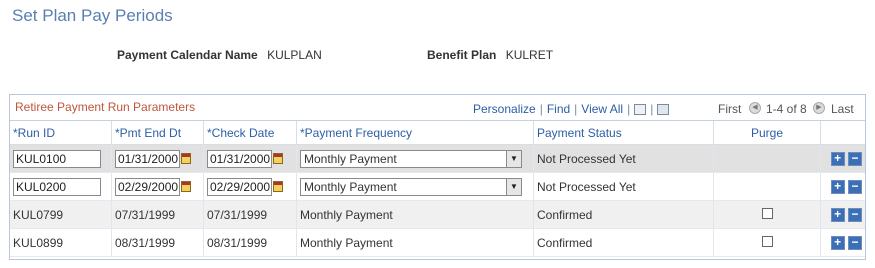 The width and height of the screenshot is (875, 268). Describe the element at coordinates (239, 158) in the screenshot. I see `check-date-input: 01/31/2000` at that location.